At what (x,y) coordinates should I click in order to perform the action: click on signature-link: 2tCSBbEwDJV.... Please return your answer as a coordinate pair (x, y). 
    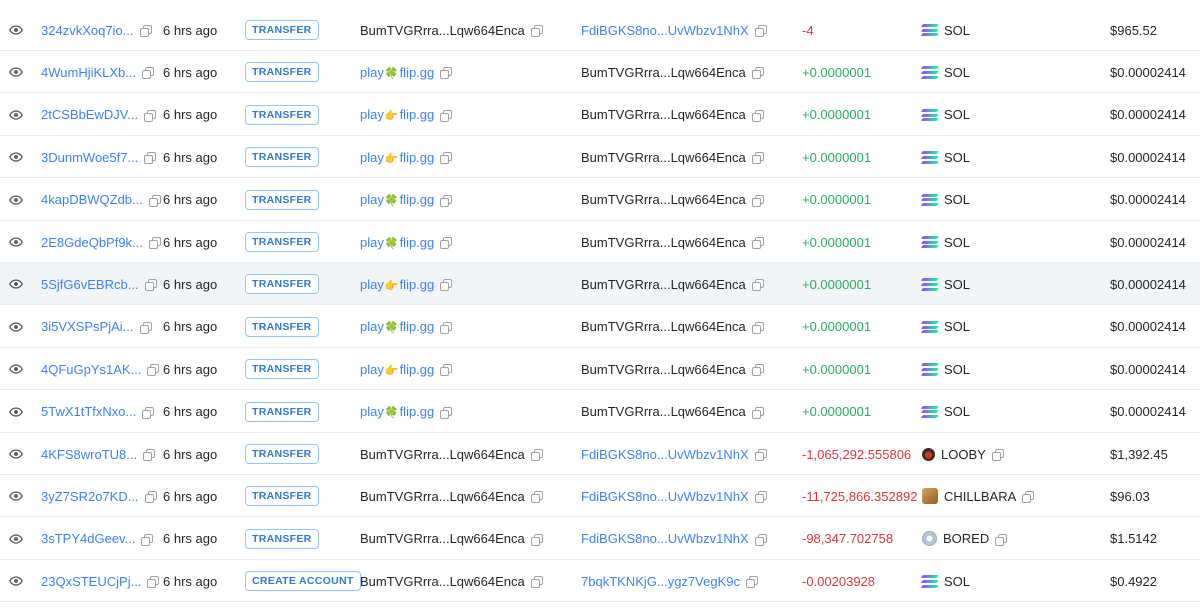
    Looking at the image, I should click on (89, 114).